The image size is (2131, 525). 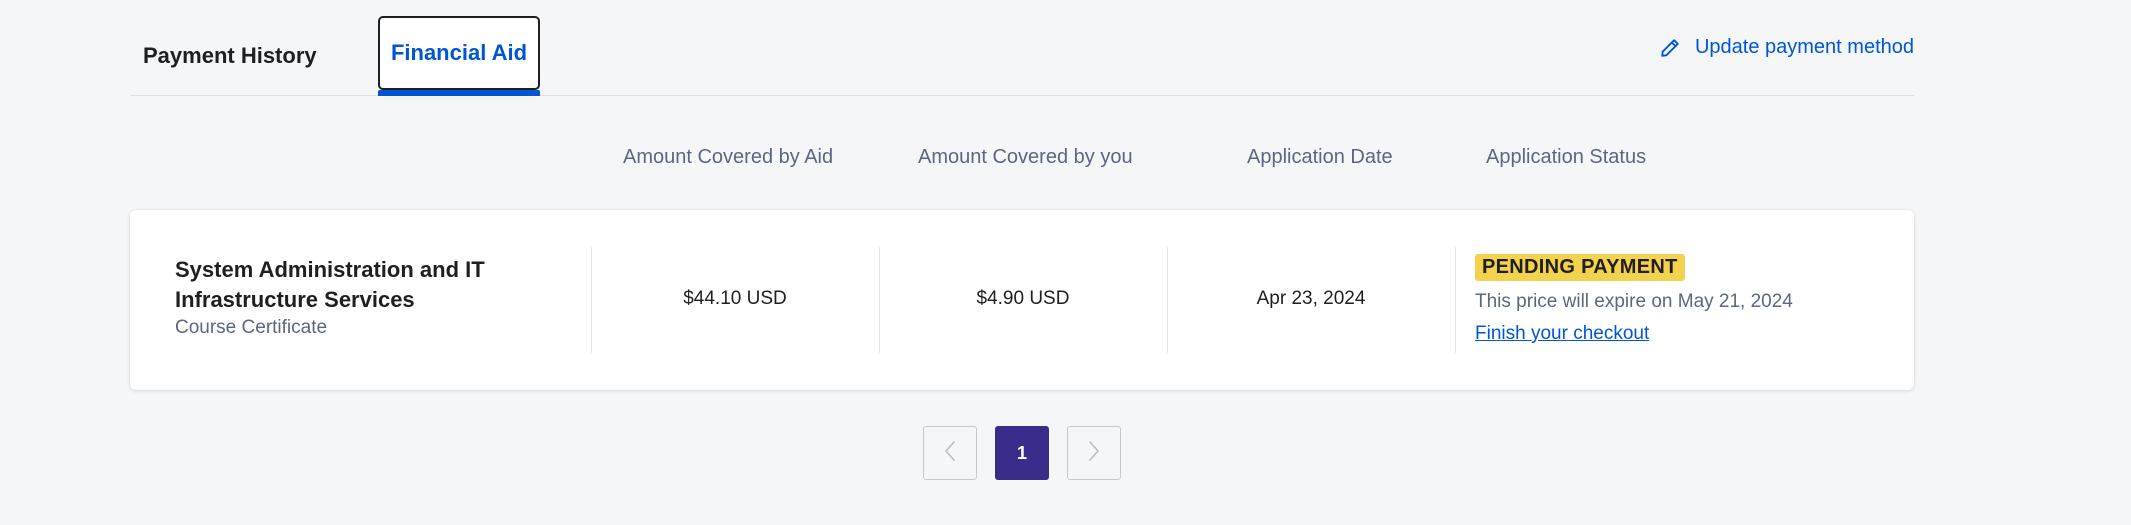 I want to click on amount-aid-value: $44.10 USD, so click(x=735, y=298).